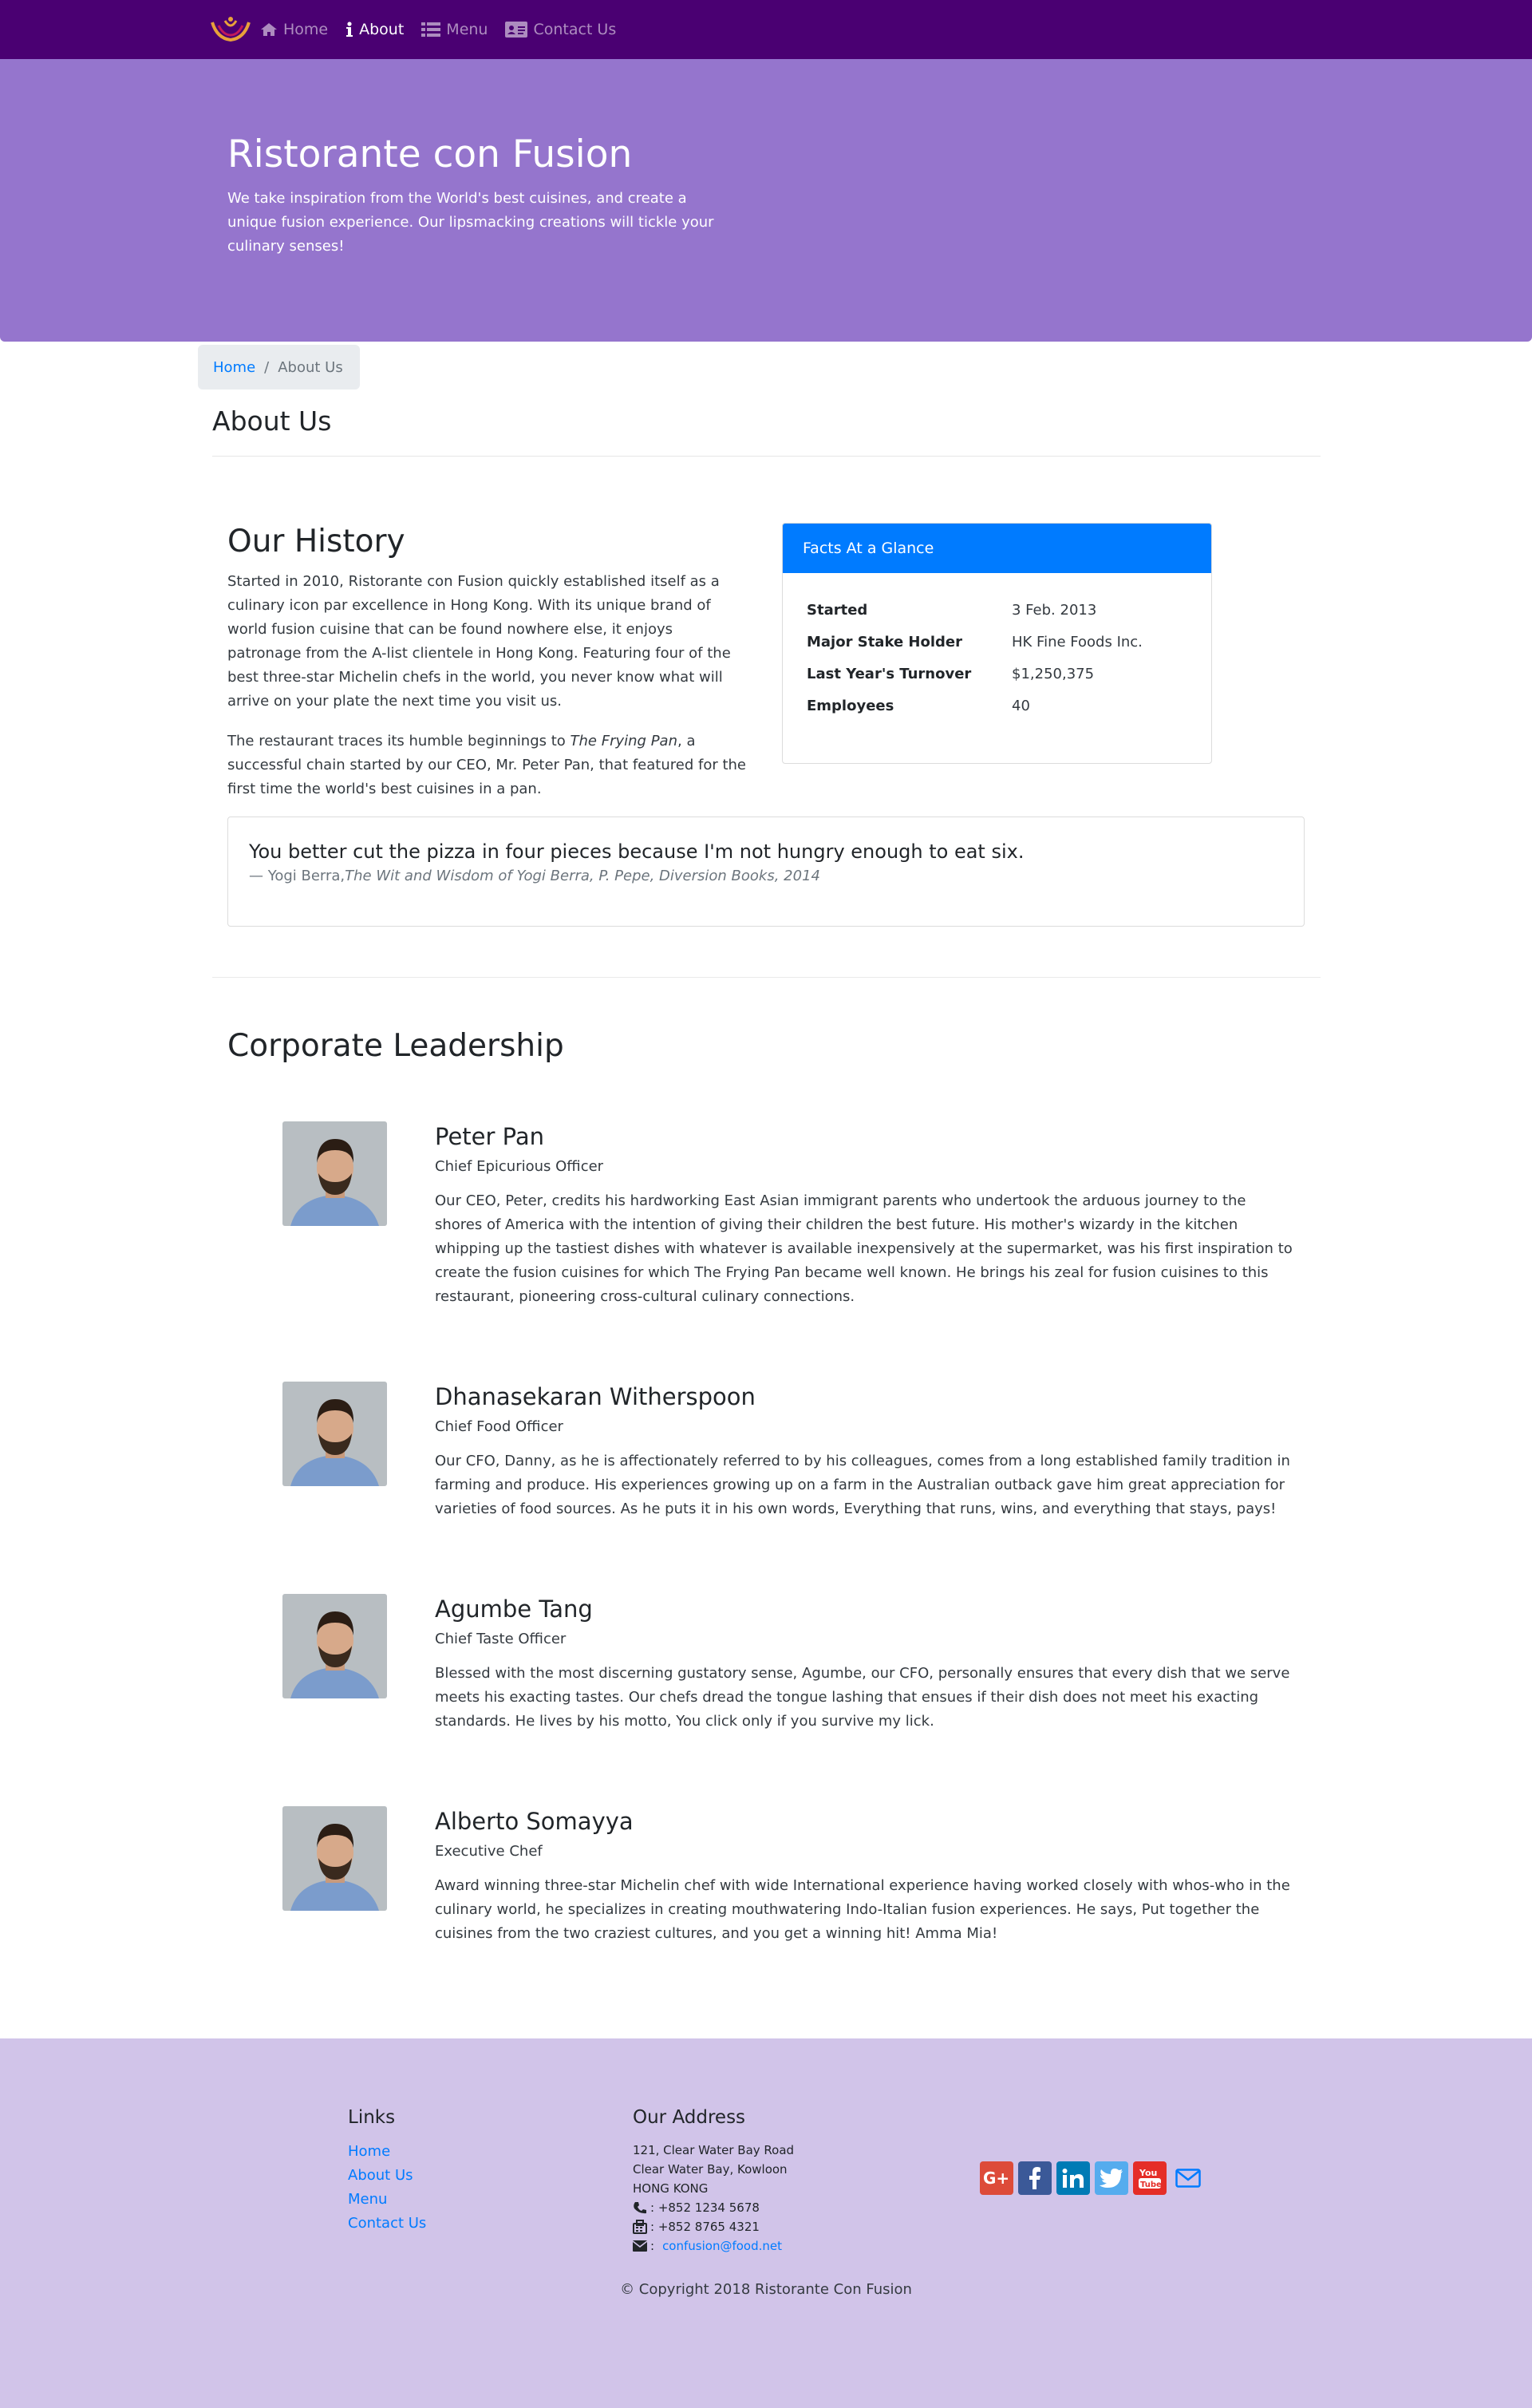 Image resolution: width=1532 pixels, height=2408 pixels. I want to click on phone-icon, so click(640, 2208).